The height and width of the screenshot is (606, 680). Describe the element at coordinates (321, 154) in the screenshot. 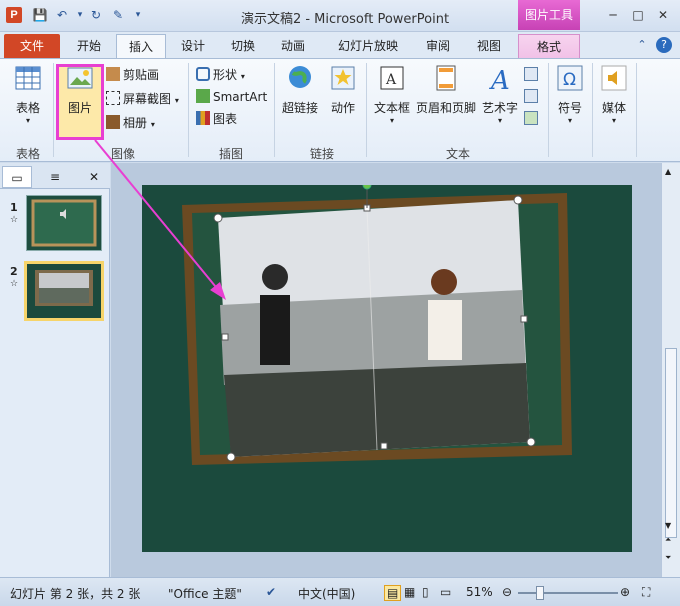

I see `group-label-links: 链接` at that location.